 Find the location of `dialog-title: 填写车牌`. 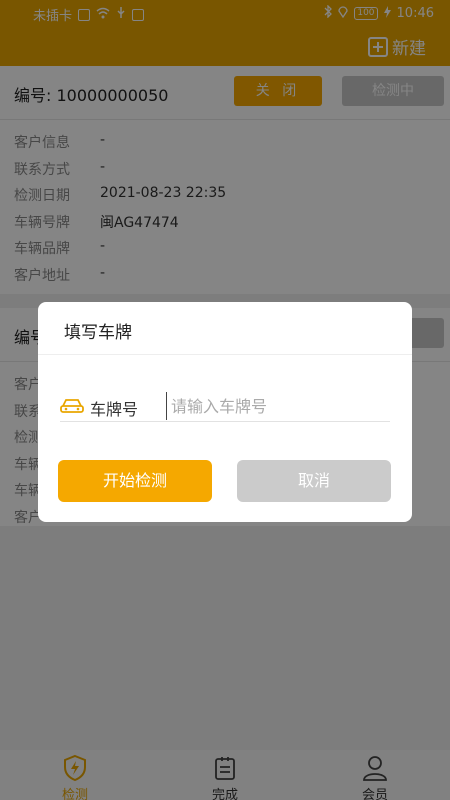

dialog-title: 填写车牌 is located at coordinates (98, 333).